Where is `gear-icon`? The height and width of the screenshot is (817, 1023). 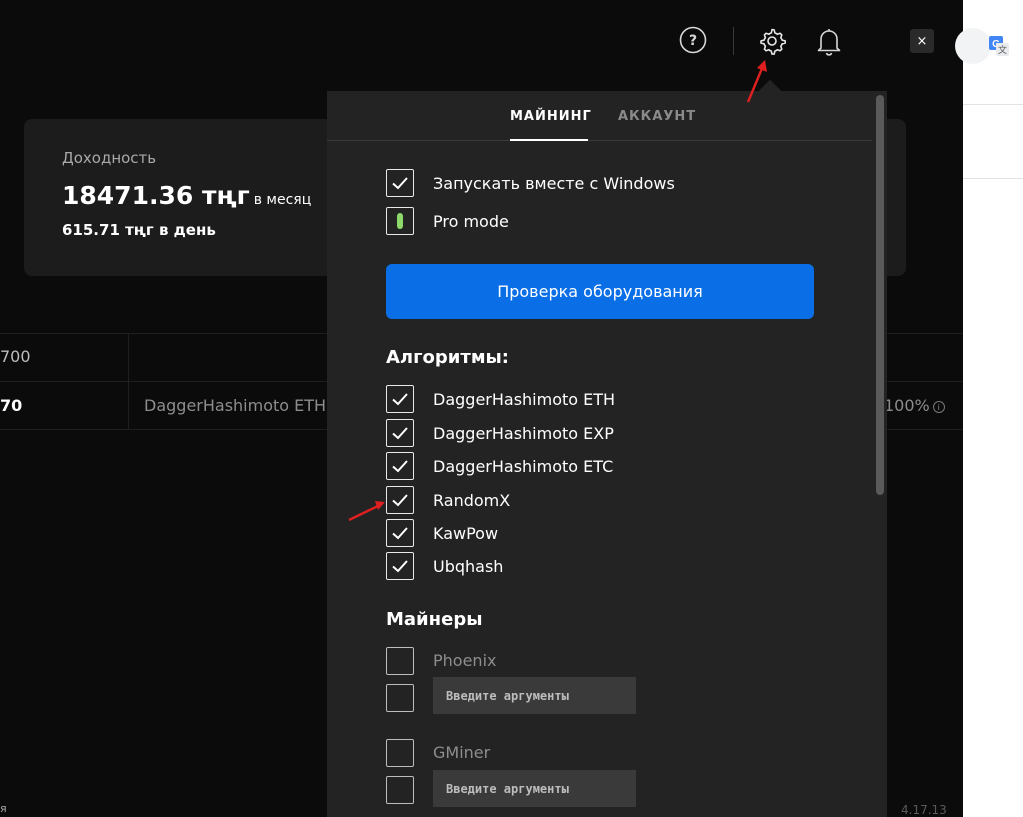
gear-icon is located at coordinates (772, 41).